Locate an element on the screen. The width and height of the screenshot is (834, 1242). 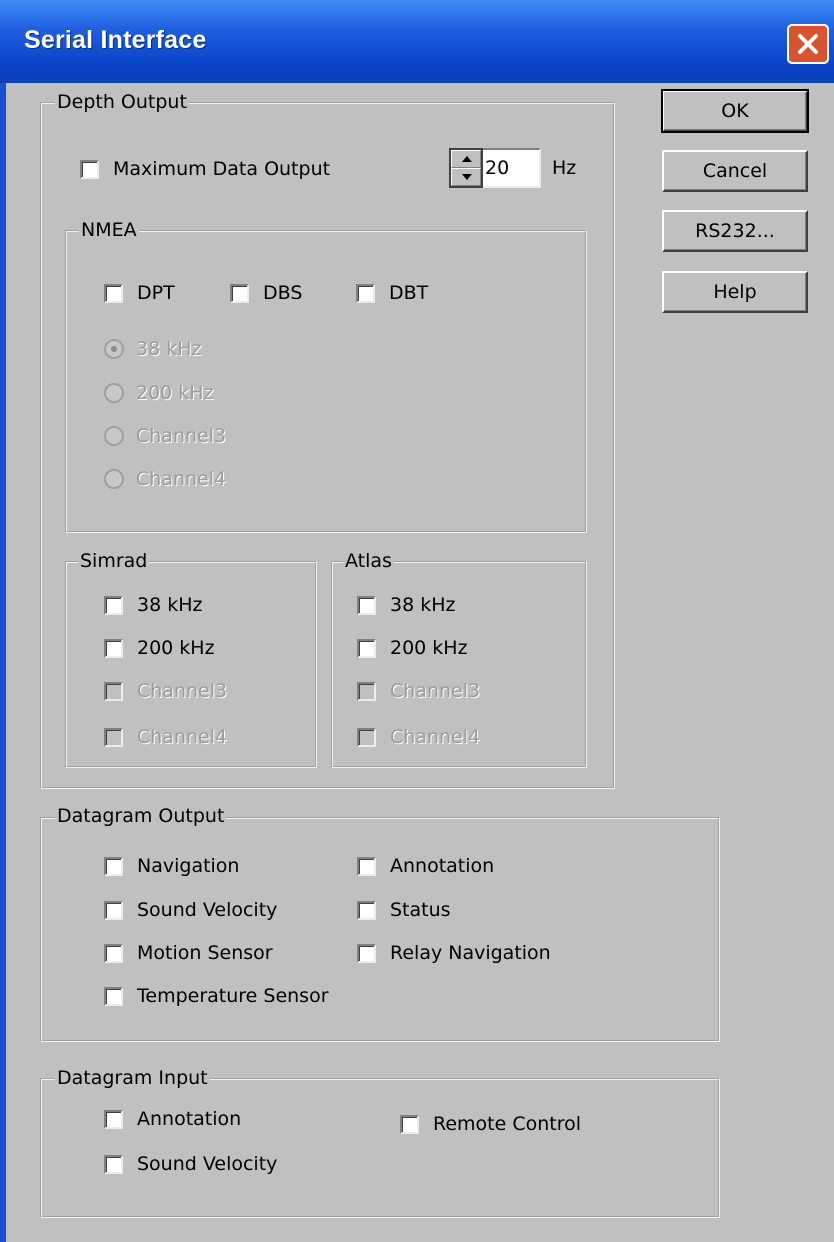
nmea-dpt-option: DPT is located at coordinates (139, 293).